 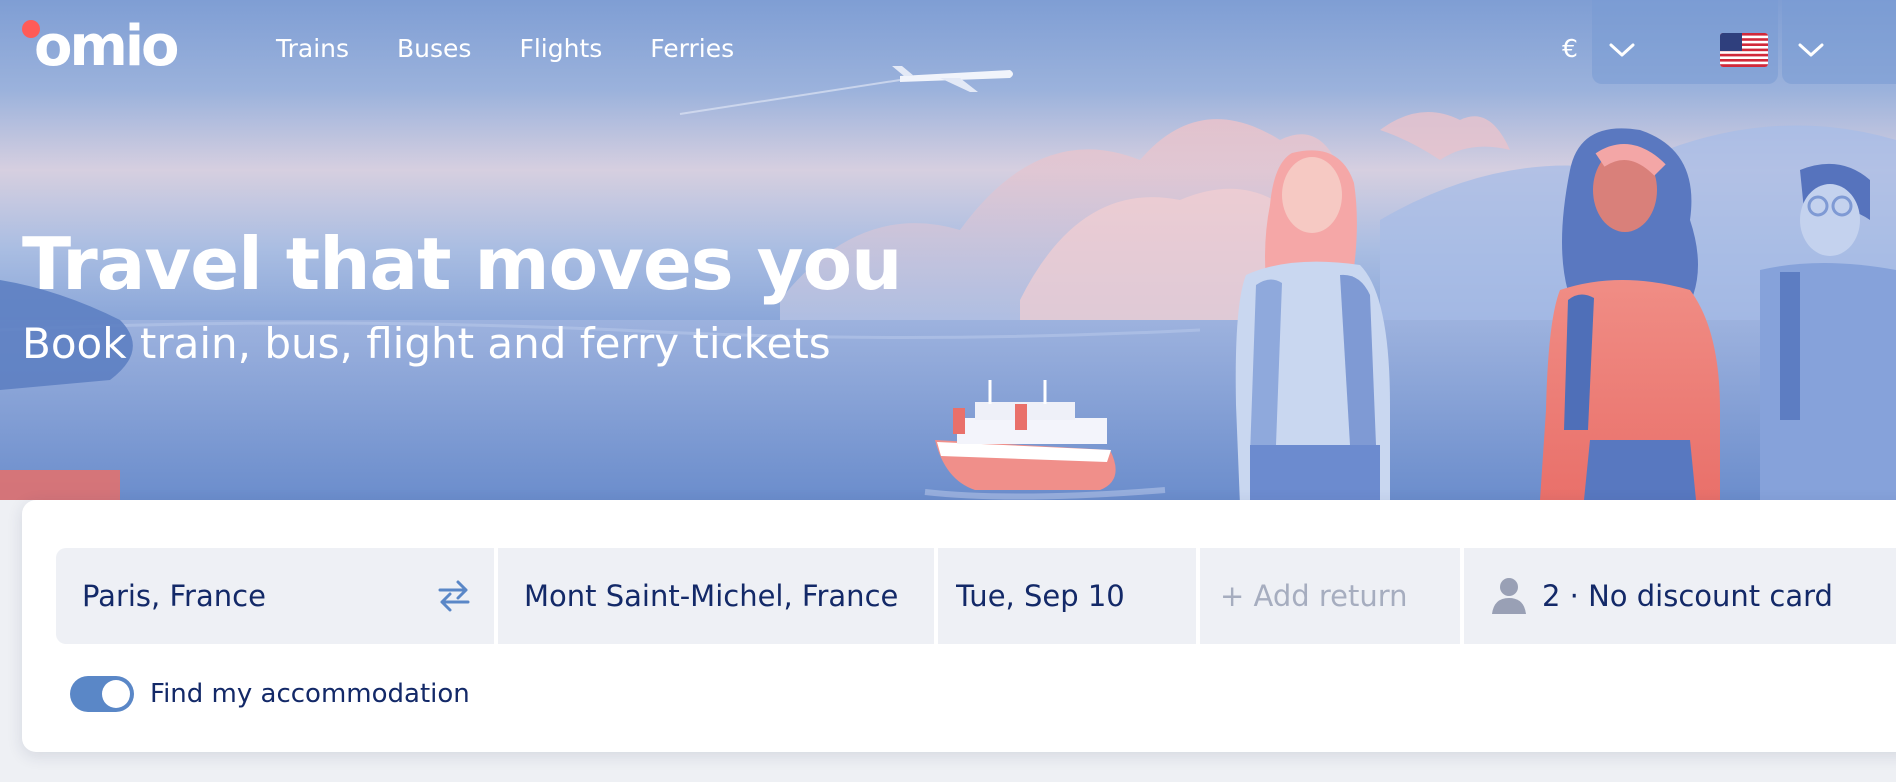 I want to click on logo-text: omio, so click(x=106, y=46).